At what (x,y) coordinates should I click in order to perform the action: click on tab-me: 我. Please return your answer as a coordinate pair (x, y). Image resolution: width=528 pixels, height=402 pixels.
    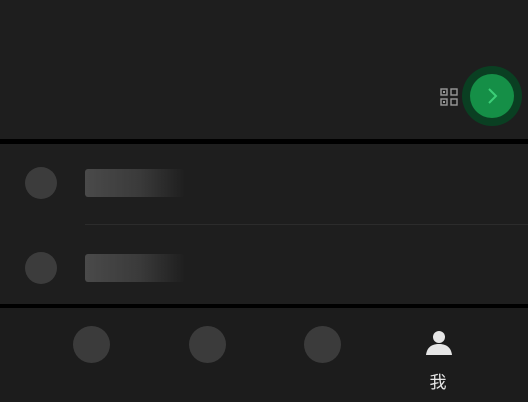
    Looking at the image, I should click on (438, 355).